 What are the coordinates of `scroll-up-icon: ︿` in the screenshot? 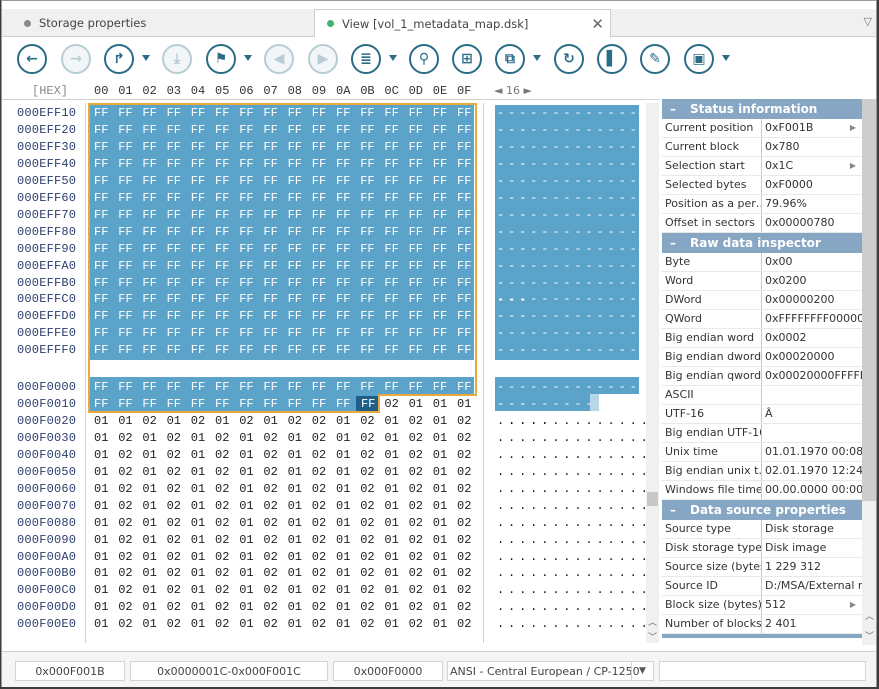 It's located at (869, 615).